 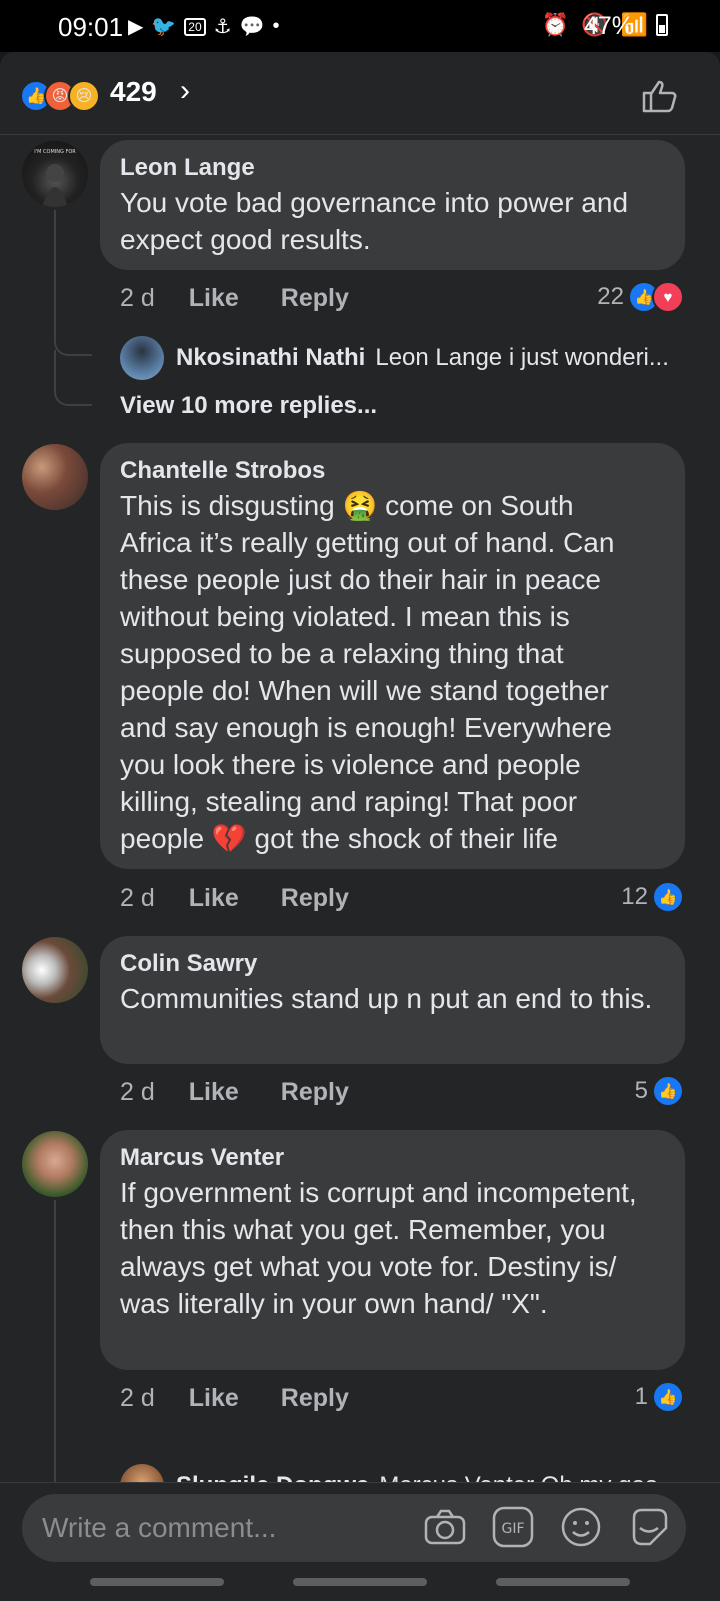 What do you see at coordinates (392, 168) in the screenshot?
I see `commenter-name: Leon Lange` at bounding box center [392, 168].